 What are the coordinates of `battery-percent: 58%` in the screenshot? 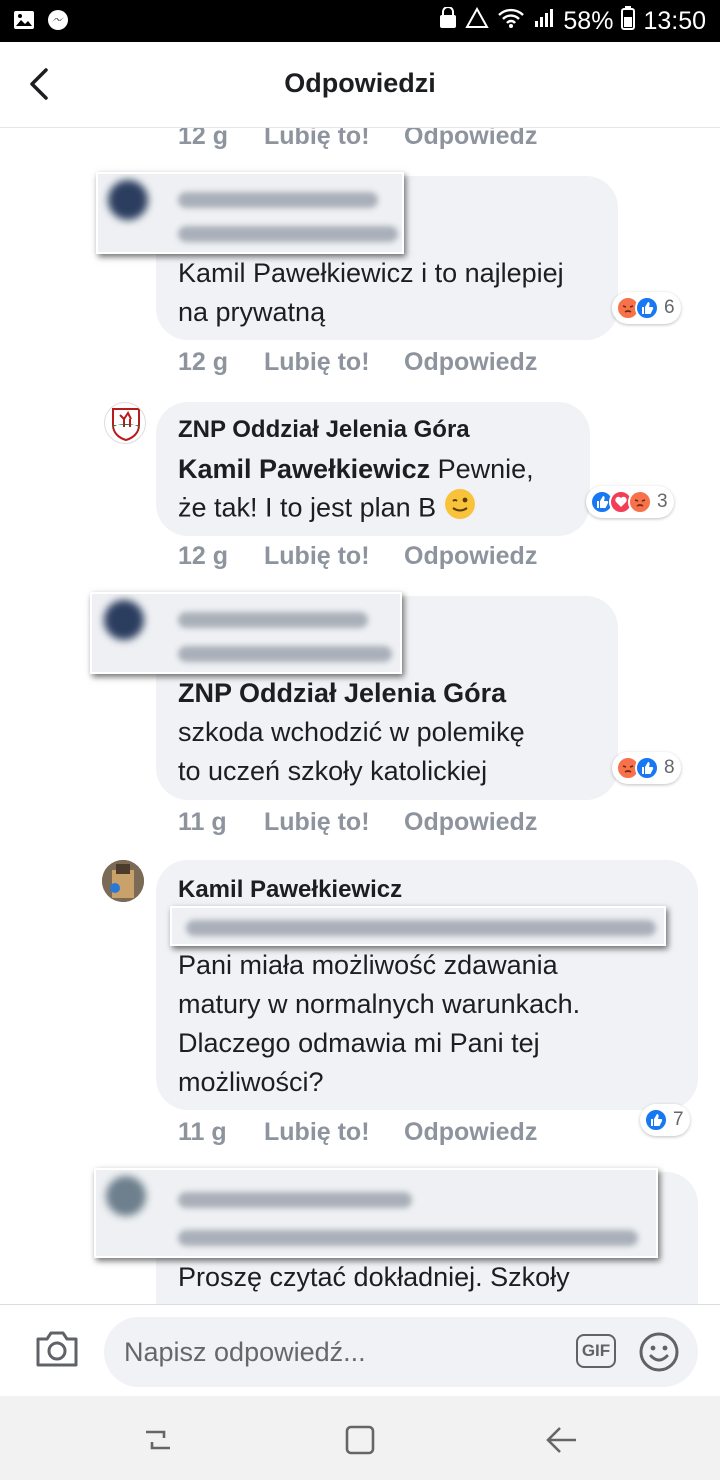 It's located at (588, 21).